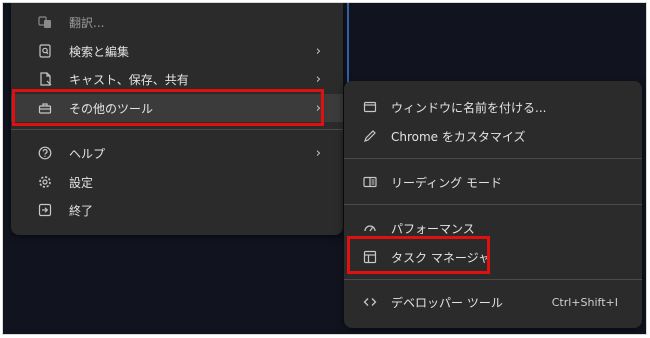 This screenshot has width=650, height=338. Describe the element at coordinates (81, 210) in the screenshot. I see `menu-item-label: 終了` at that location.